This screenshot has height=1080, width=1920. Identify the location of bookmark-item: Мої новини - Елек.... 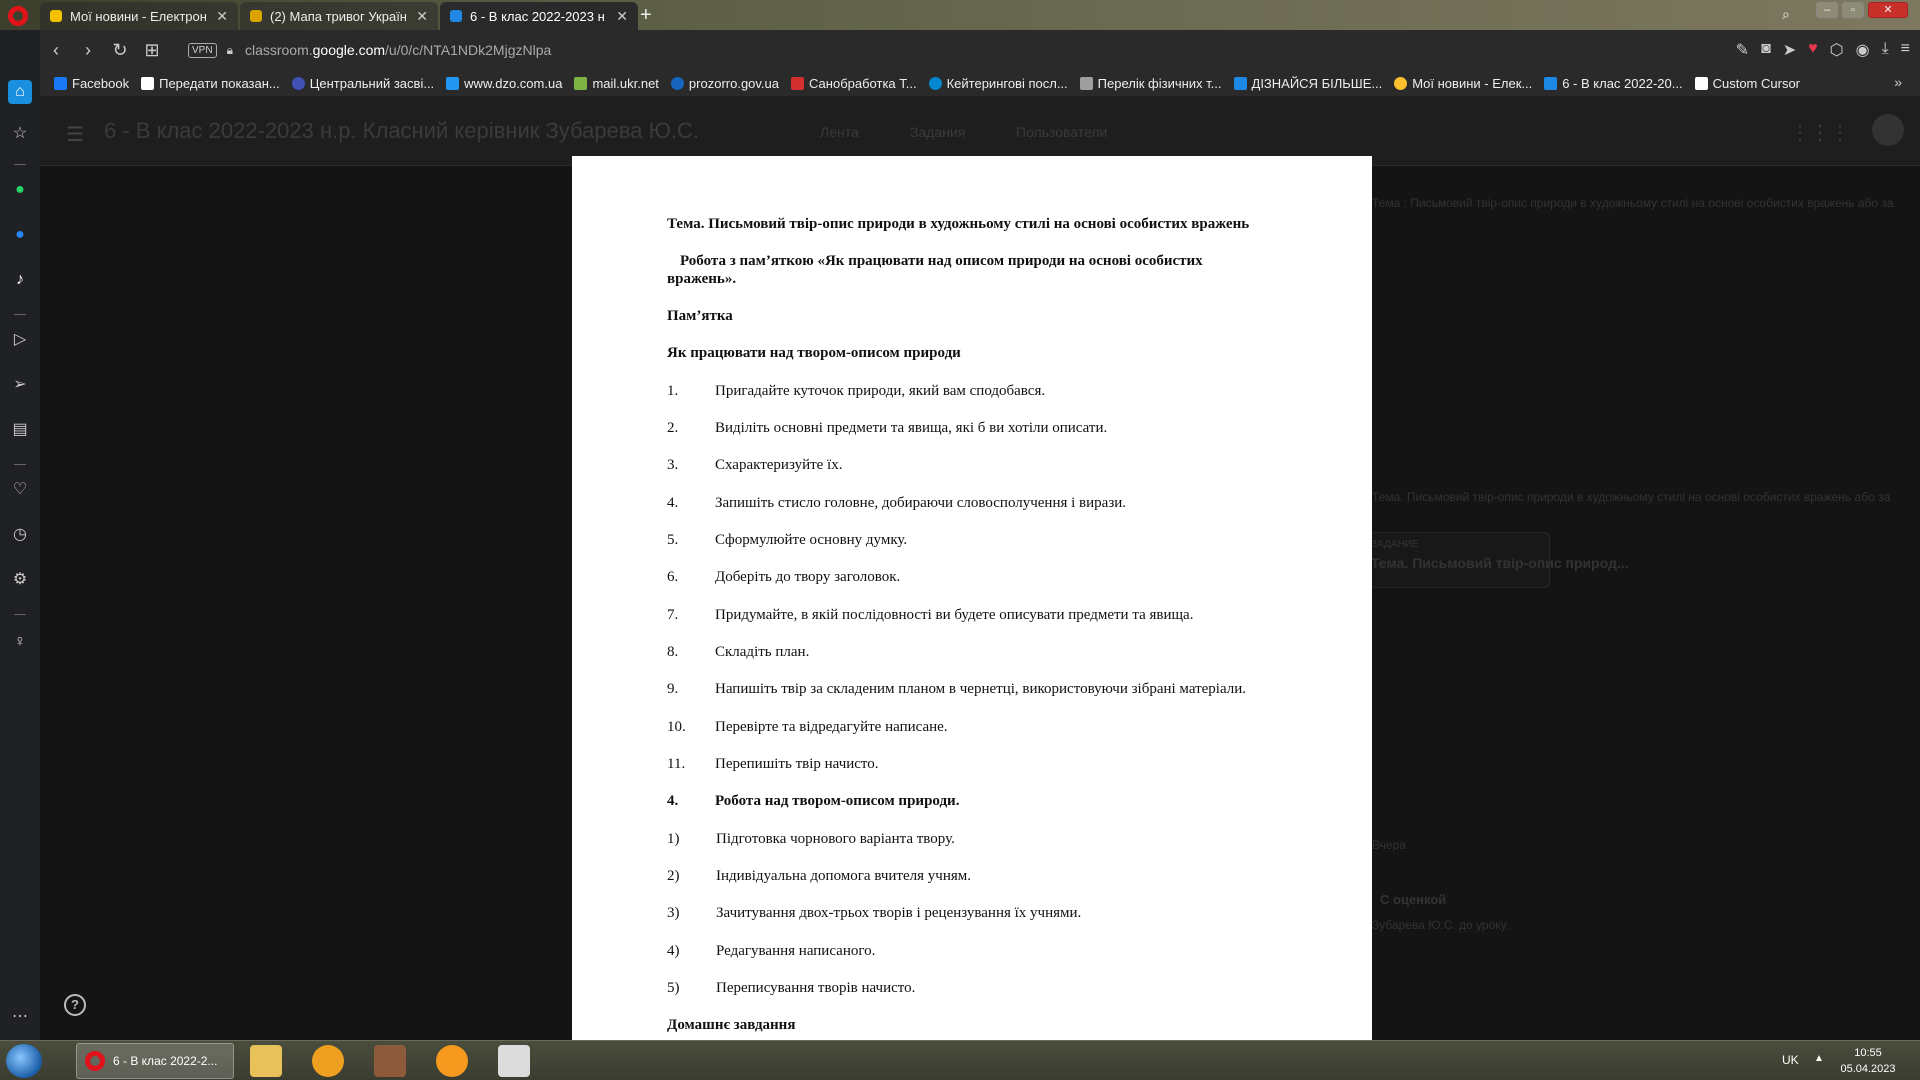
(1463, 83).